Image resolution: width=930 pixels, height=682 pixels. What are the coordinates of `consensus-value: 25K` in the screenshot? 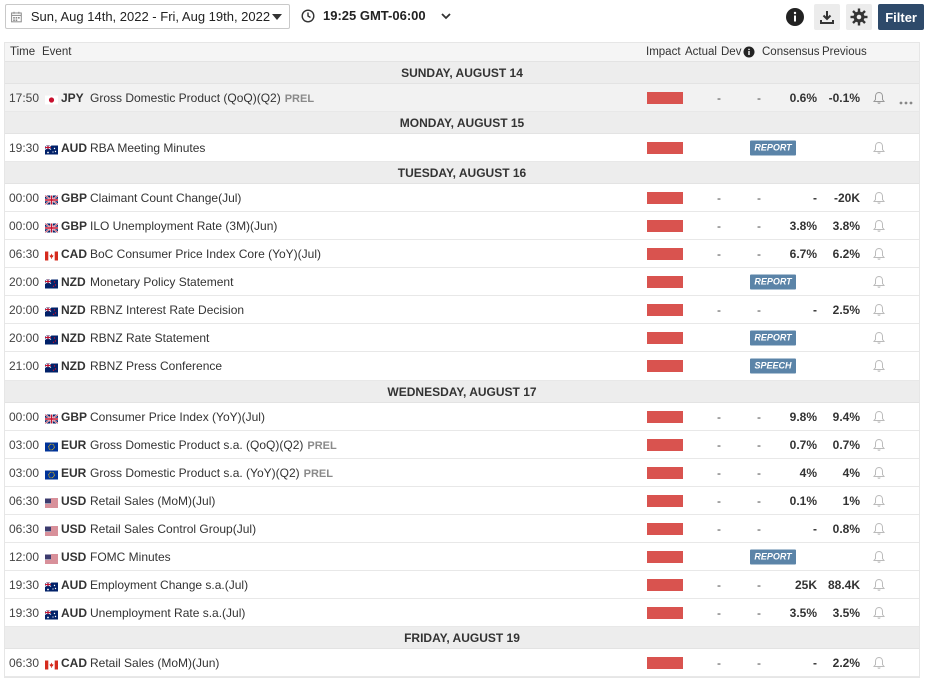 It's located at (805, 584).